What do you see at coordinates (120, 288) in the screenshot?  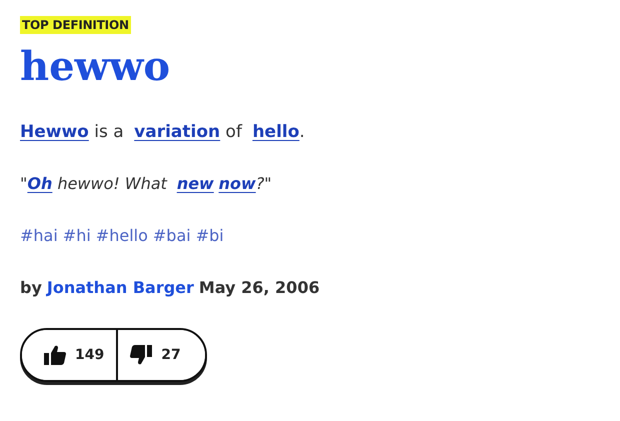 I see `author-link: Jonathan Barger` at bounding box center [120, 288].